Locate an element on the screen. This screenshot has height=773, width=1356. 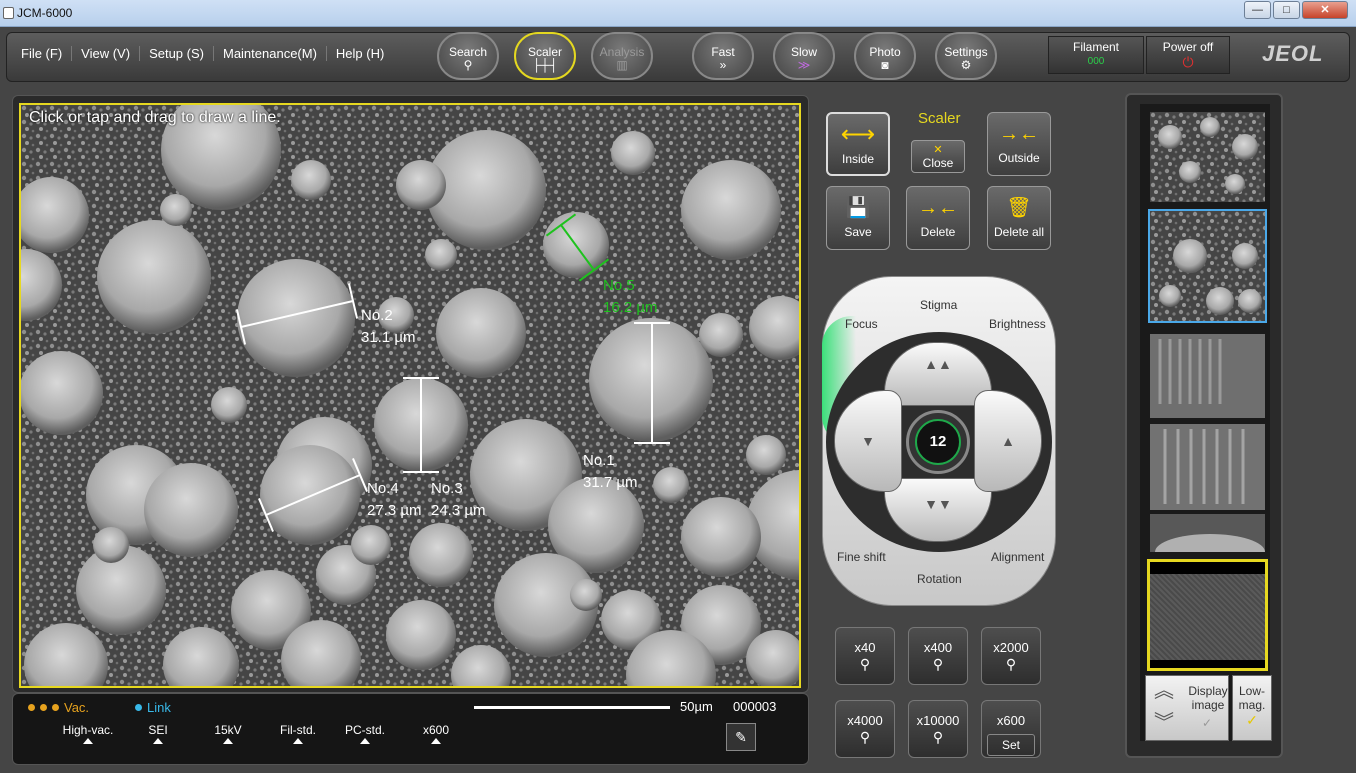
slow-button: Slow ≫ is located at coordinates (804, 56).